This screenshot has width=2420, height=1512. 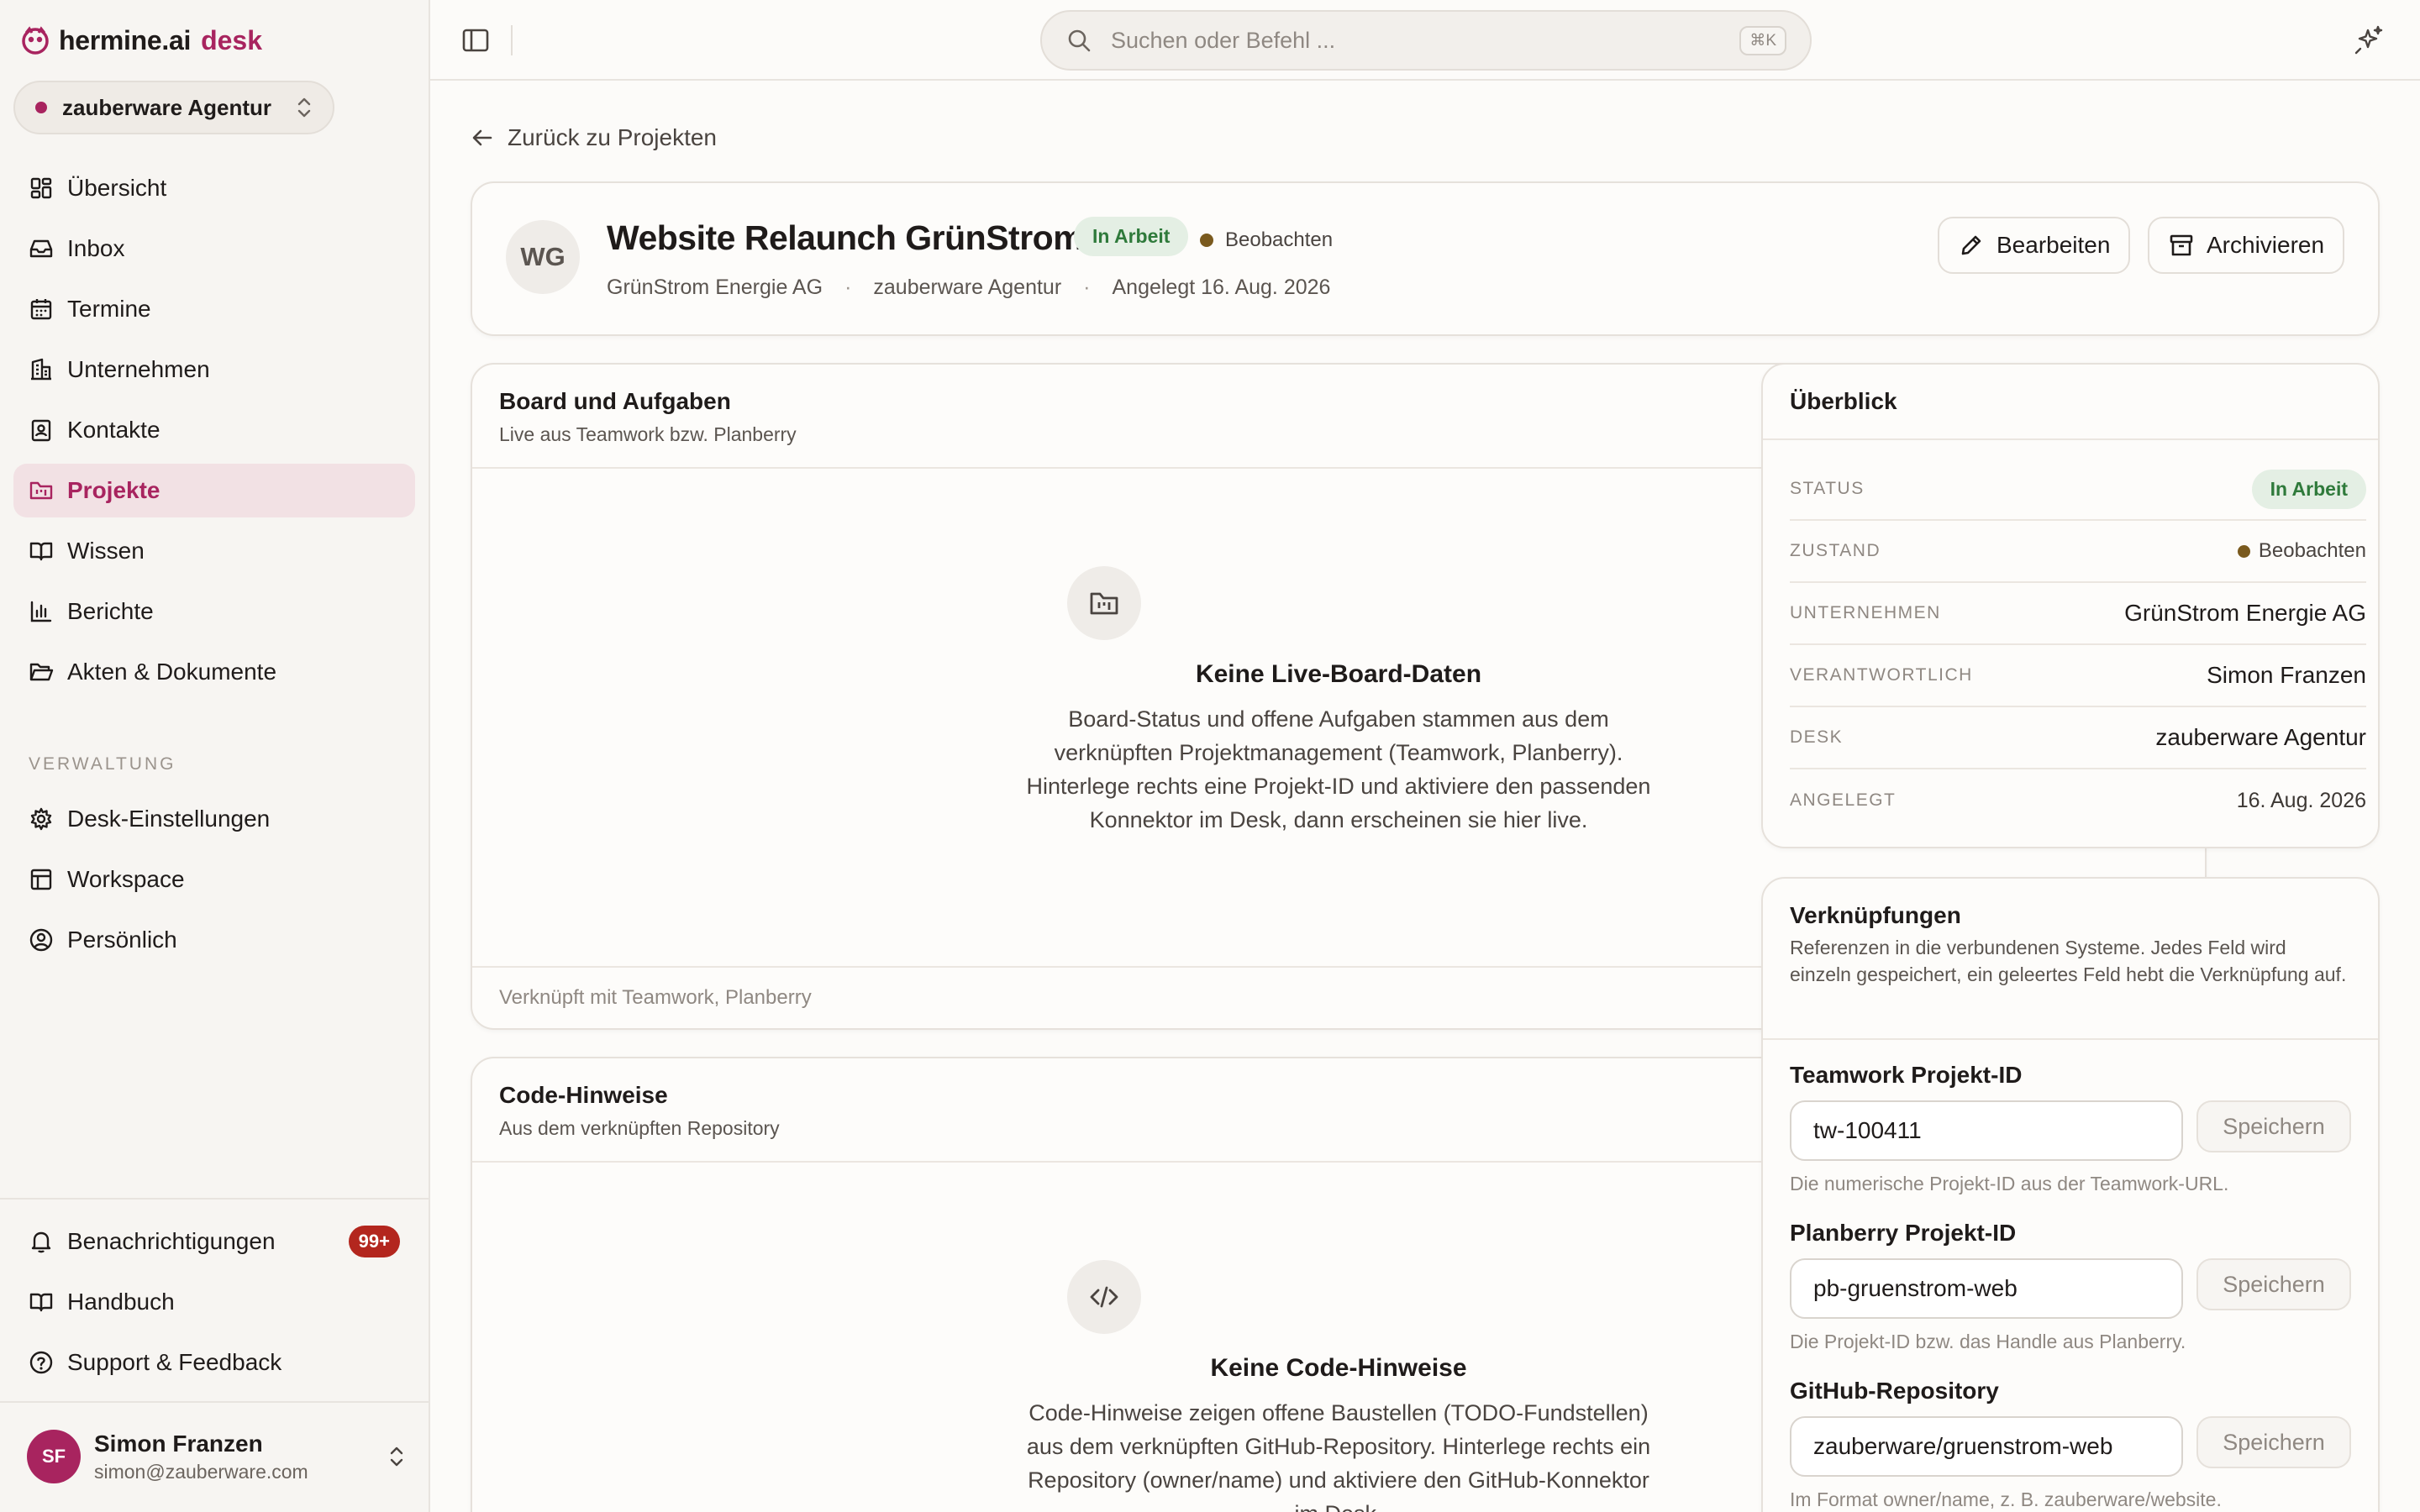 What do you see at coordinates (2078, 614) in the screenshot?
I see `overview-row-unternehmen: UNTERNEHMEN GrünStrom Energie AG` at bounding box center [2078, 614].